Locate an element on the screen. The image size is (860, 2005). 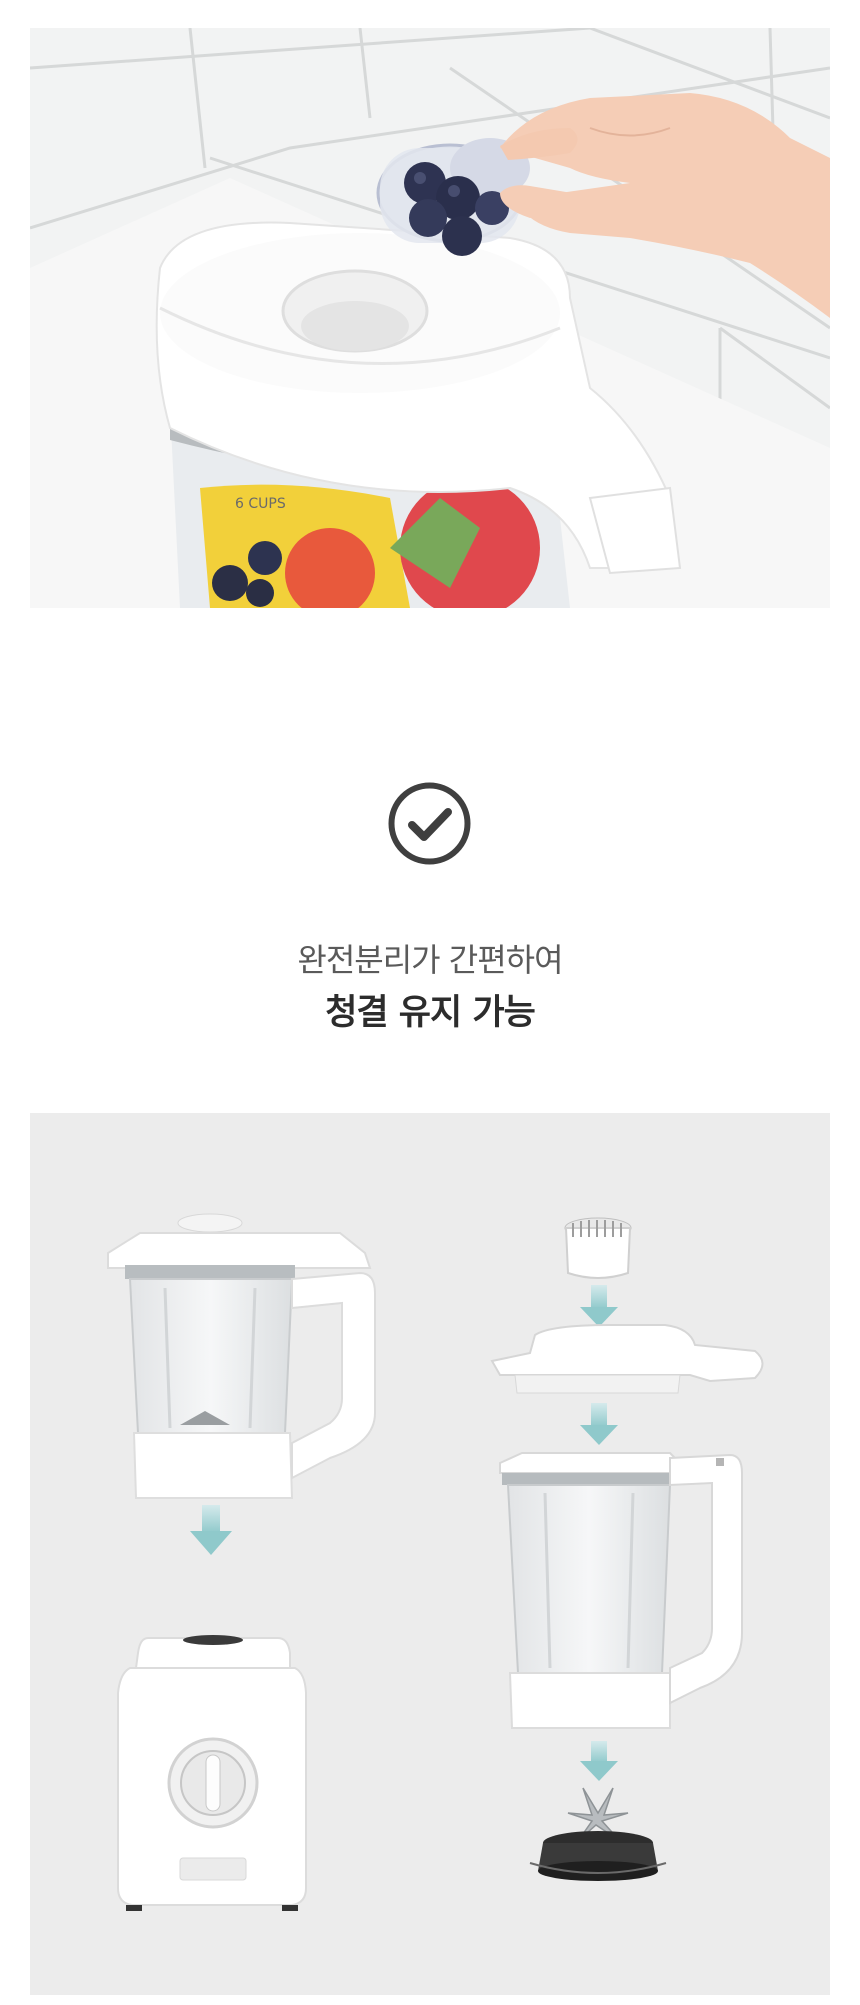
feature-text-line2: 청결 유지 가능 is located at coordinates (430, 1013).